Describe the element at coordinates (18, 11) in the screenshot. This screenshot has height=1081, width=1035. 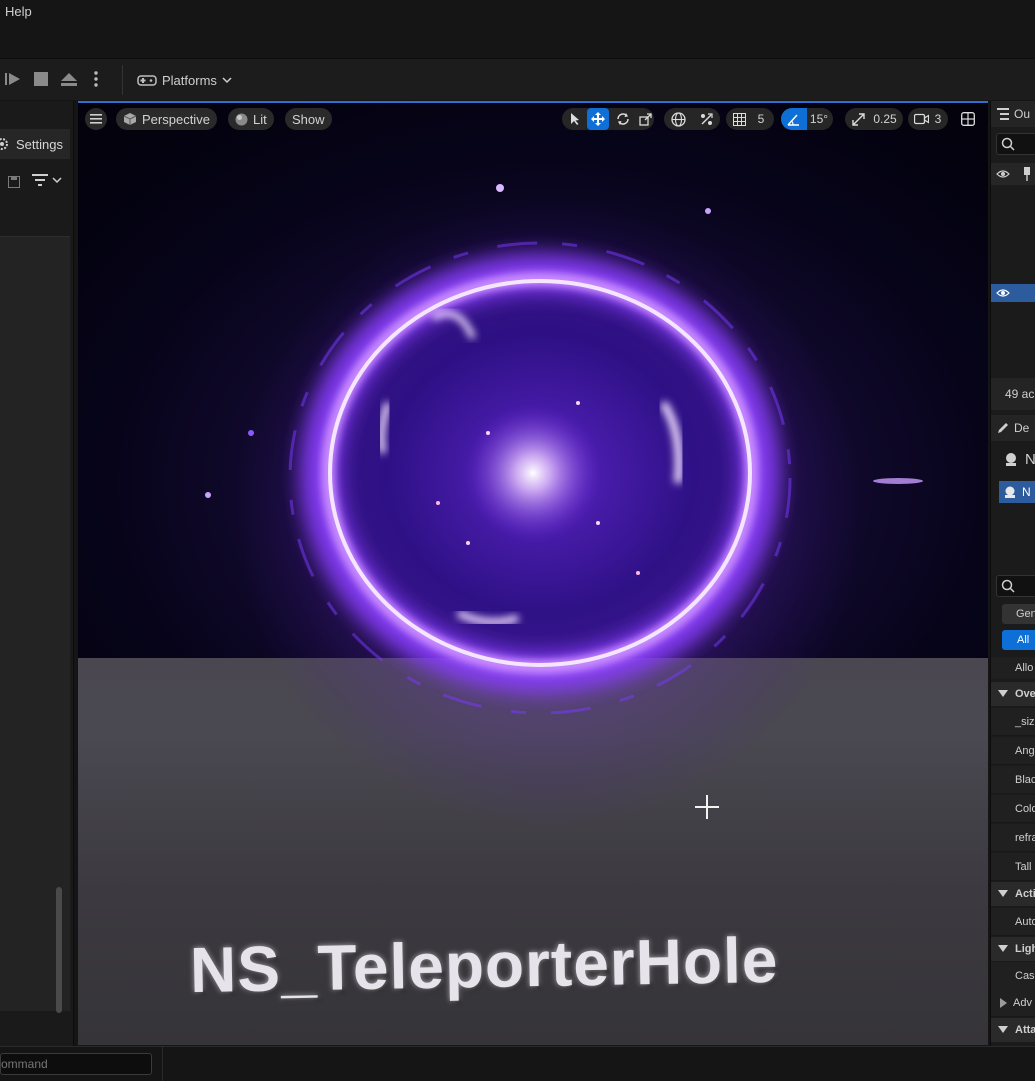
I see `menu-help: Help` at that location.